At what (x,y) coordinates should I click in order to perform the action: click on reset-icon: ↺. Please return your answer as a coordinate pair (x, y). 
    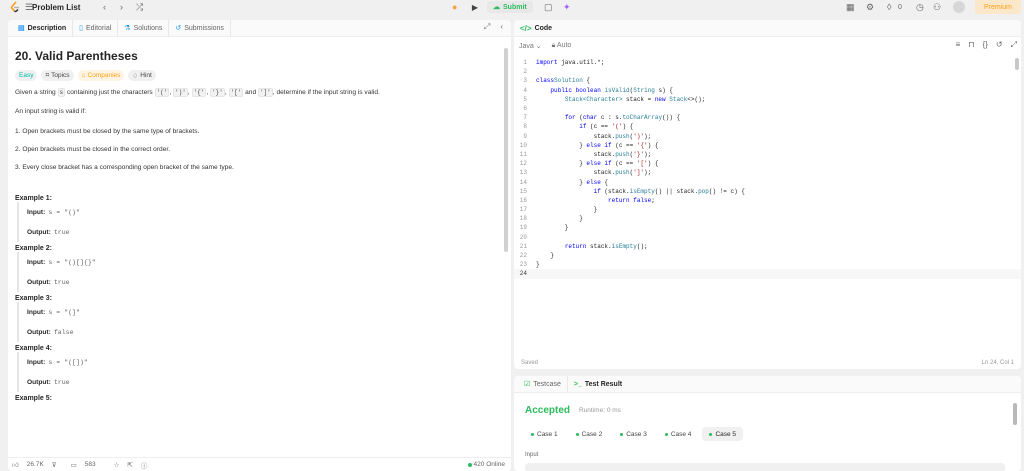
    Looking at the image, I should click on (999, 45).